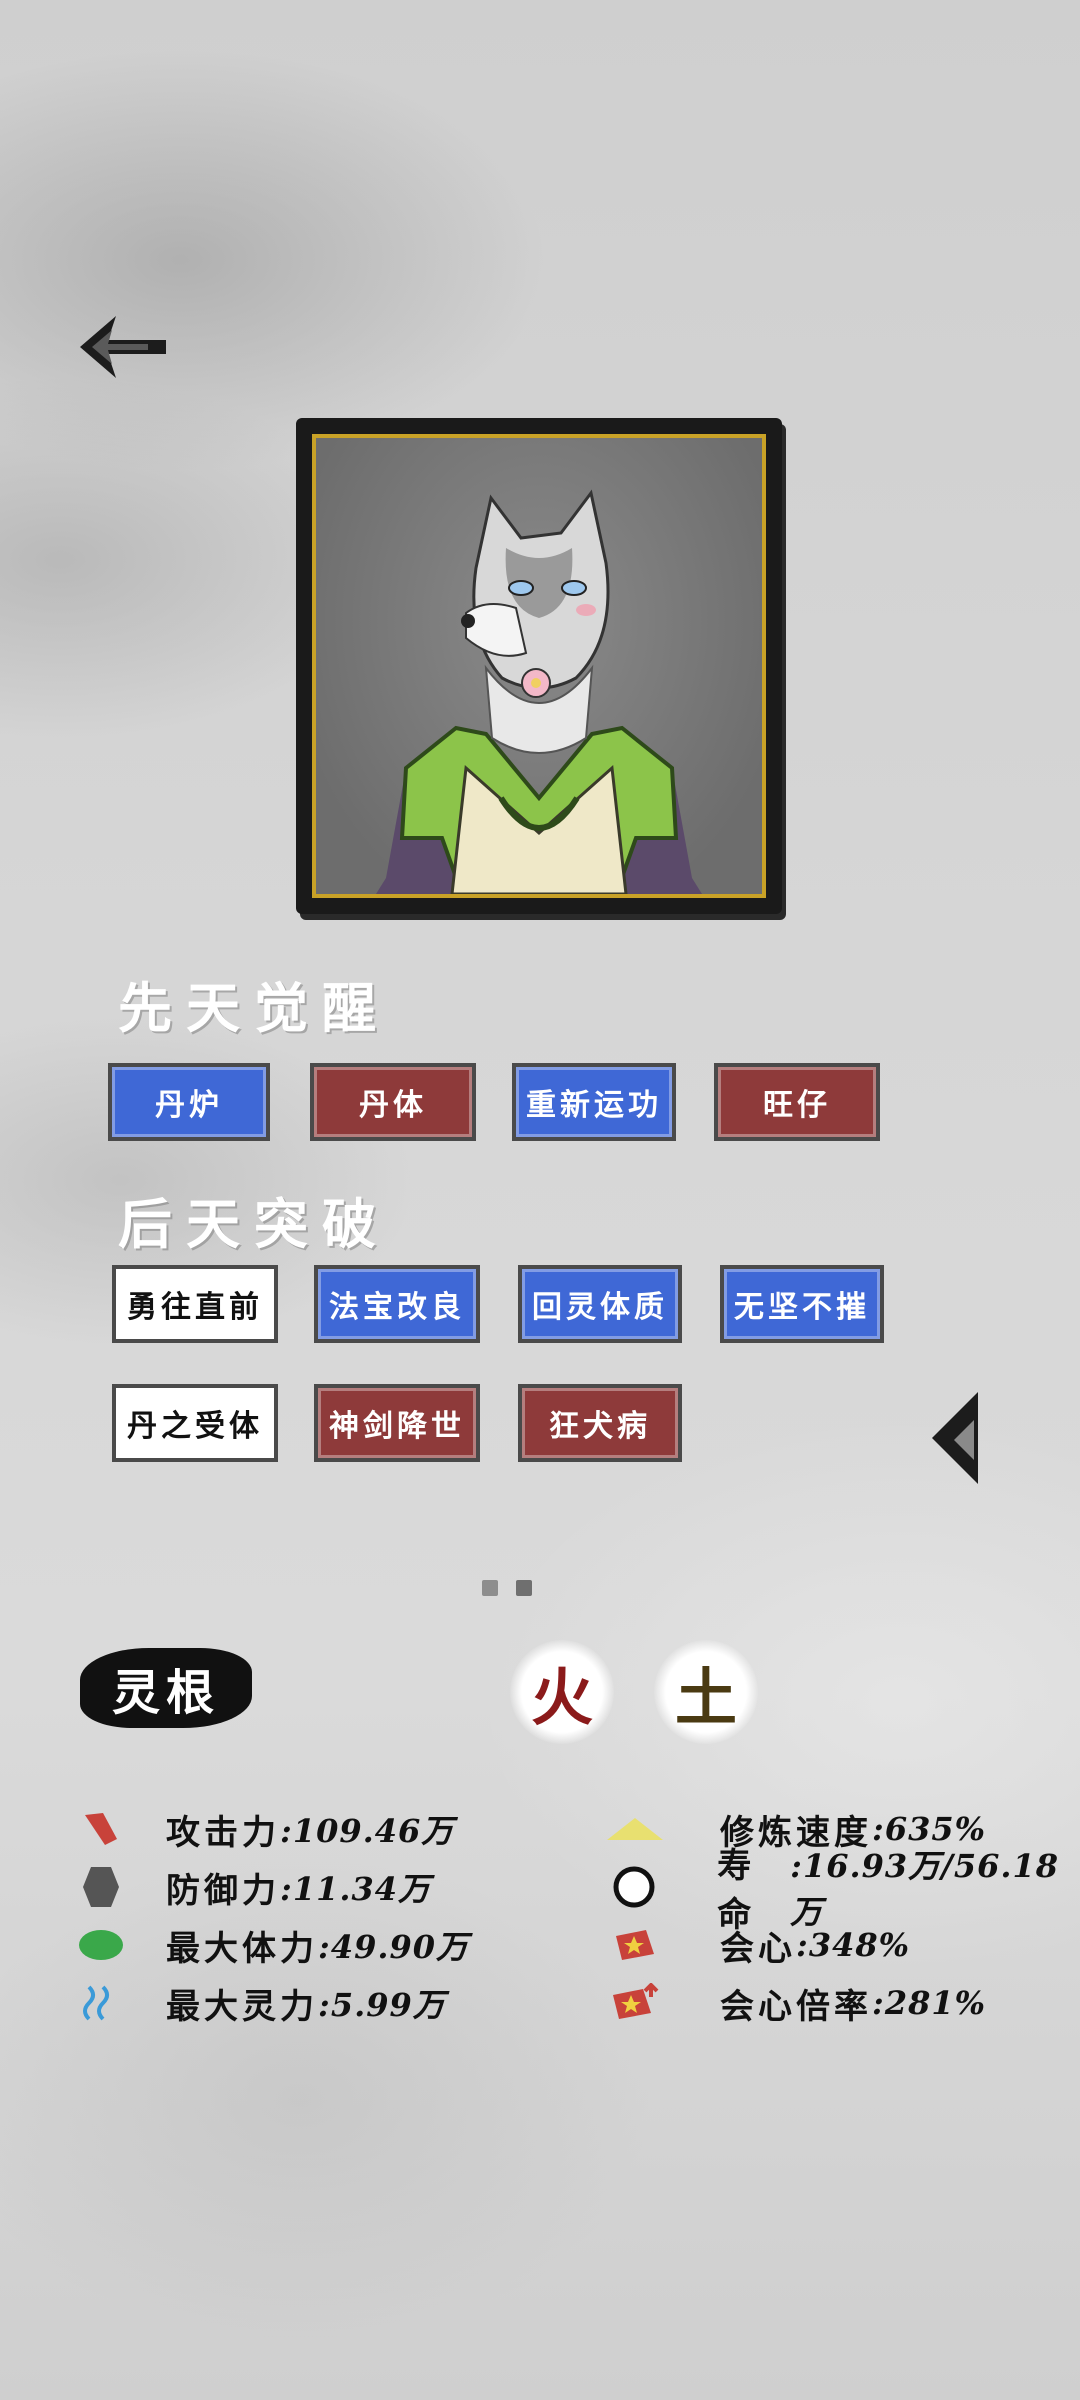 This screenshot has height=2400, width=1080. What do you see at coordinates (101, 1945) in the screenshot?
I see `health-icon` at bounding box center [101, 1945].